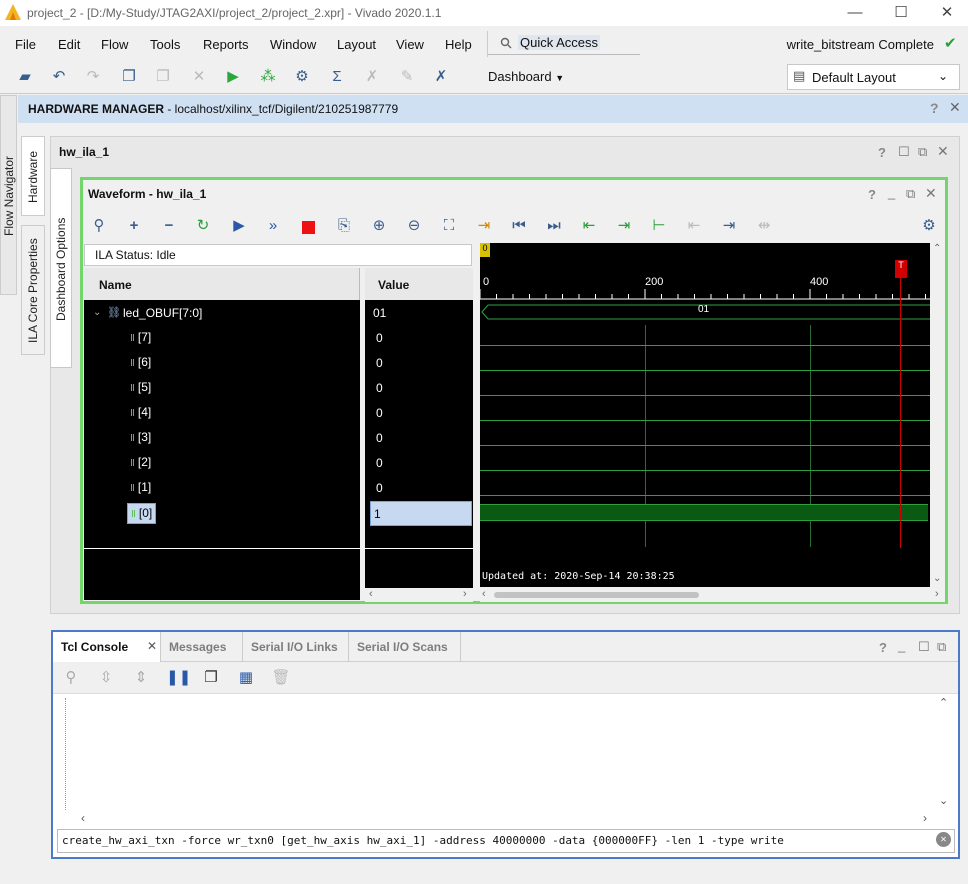 This screenshot has height=884, width=968. I want to click on zoom-fit-icon: ⛶, so click(449, 226).